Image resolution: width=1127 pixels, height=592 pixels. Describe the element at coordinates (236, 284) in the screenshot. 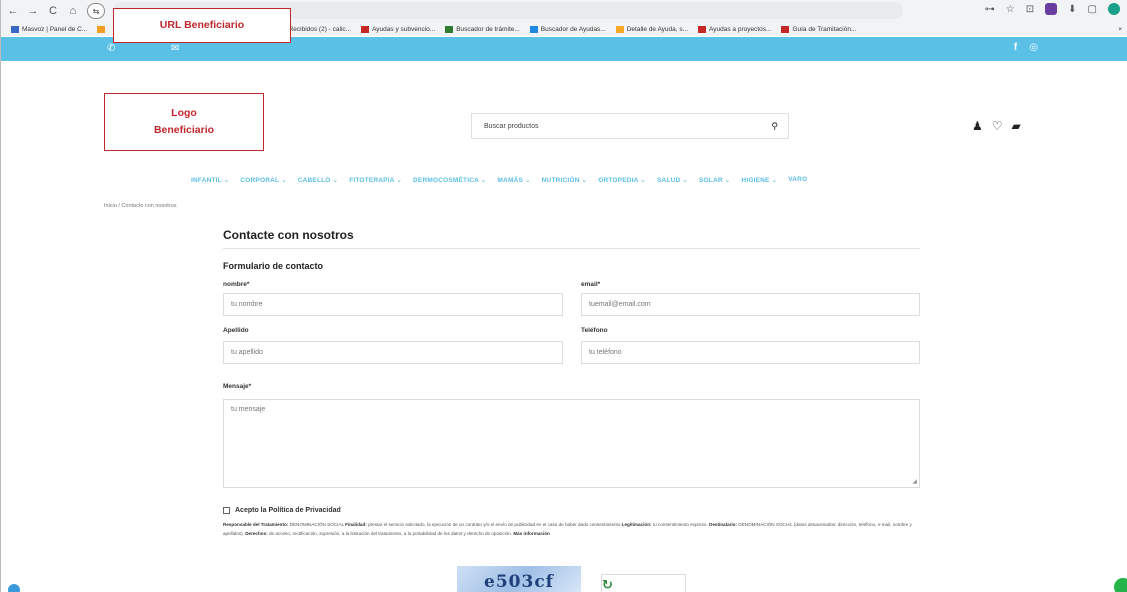

I see `nombre-label: nombre*` at that location.